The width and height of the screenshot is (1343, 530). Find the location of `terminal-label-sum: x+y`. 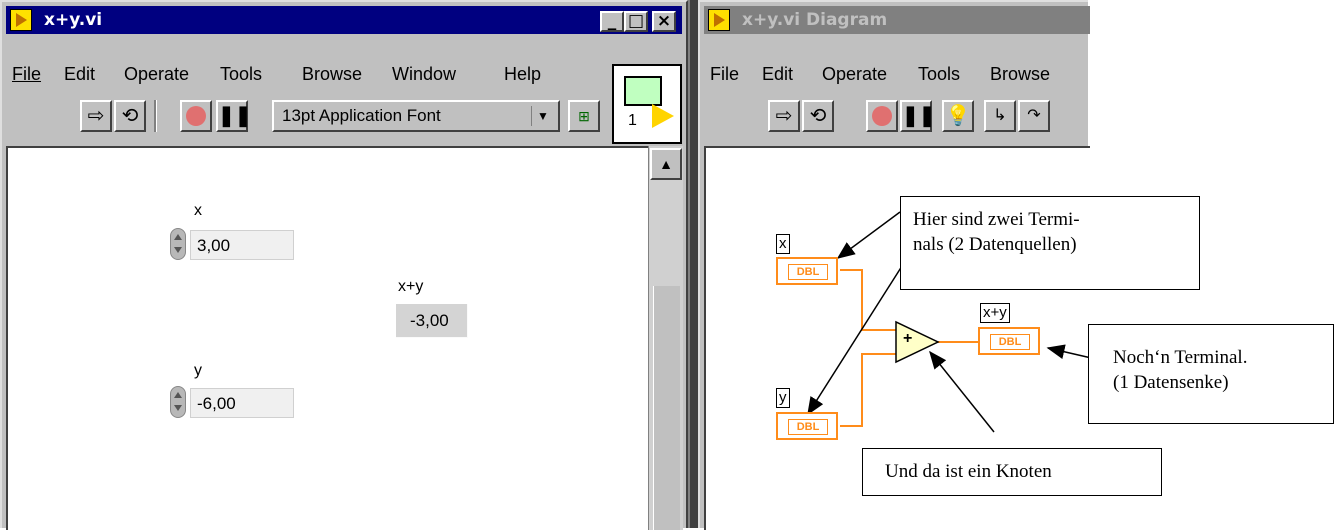

terminal-label-sum: x+y is located at coordinates (995, 313).